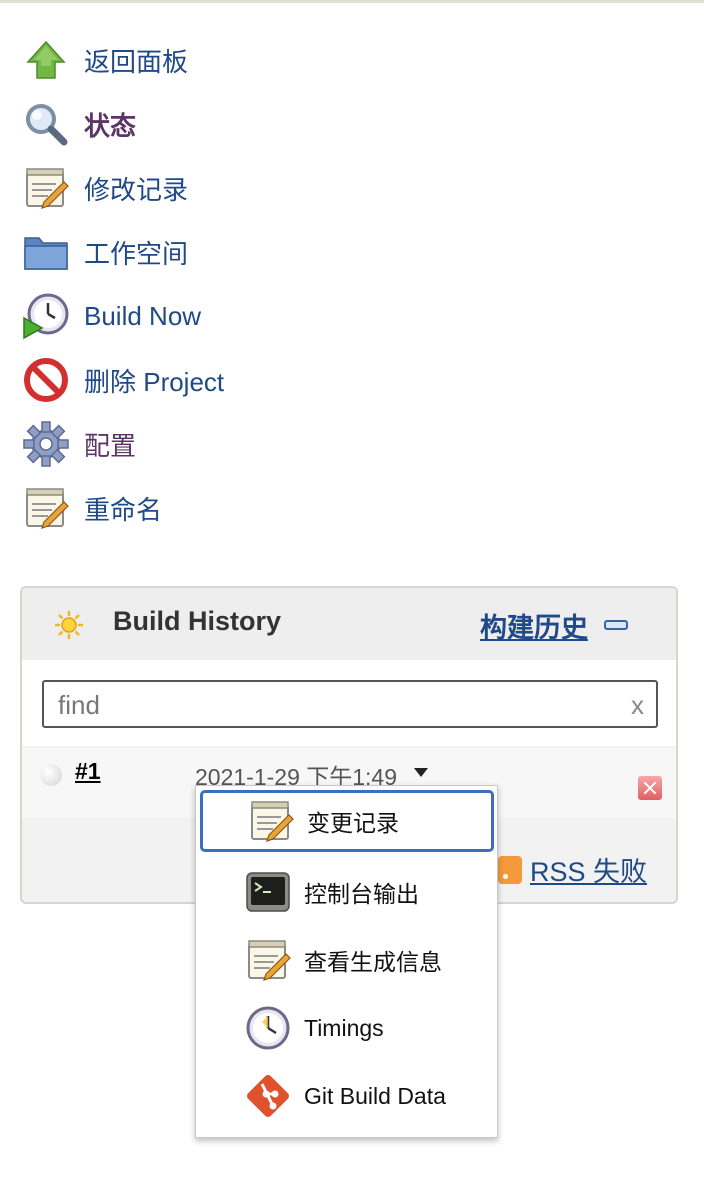 This screenshot has height=1178, width=704. What do you see at coordinates (232, 188) in the screenshot?
I see `task-changes: 修改记录` at bounding box center [232, 188].